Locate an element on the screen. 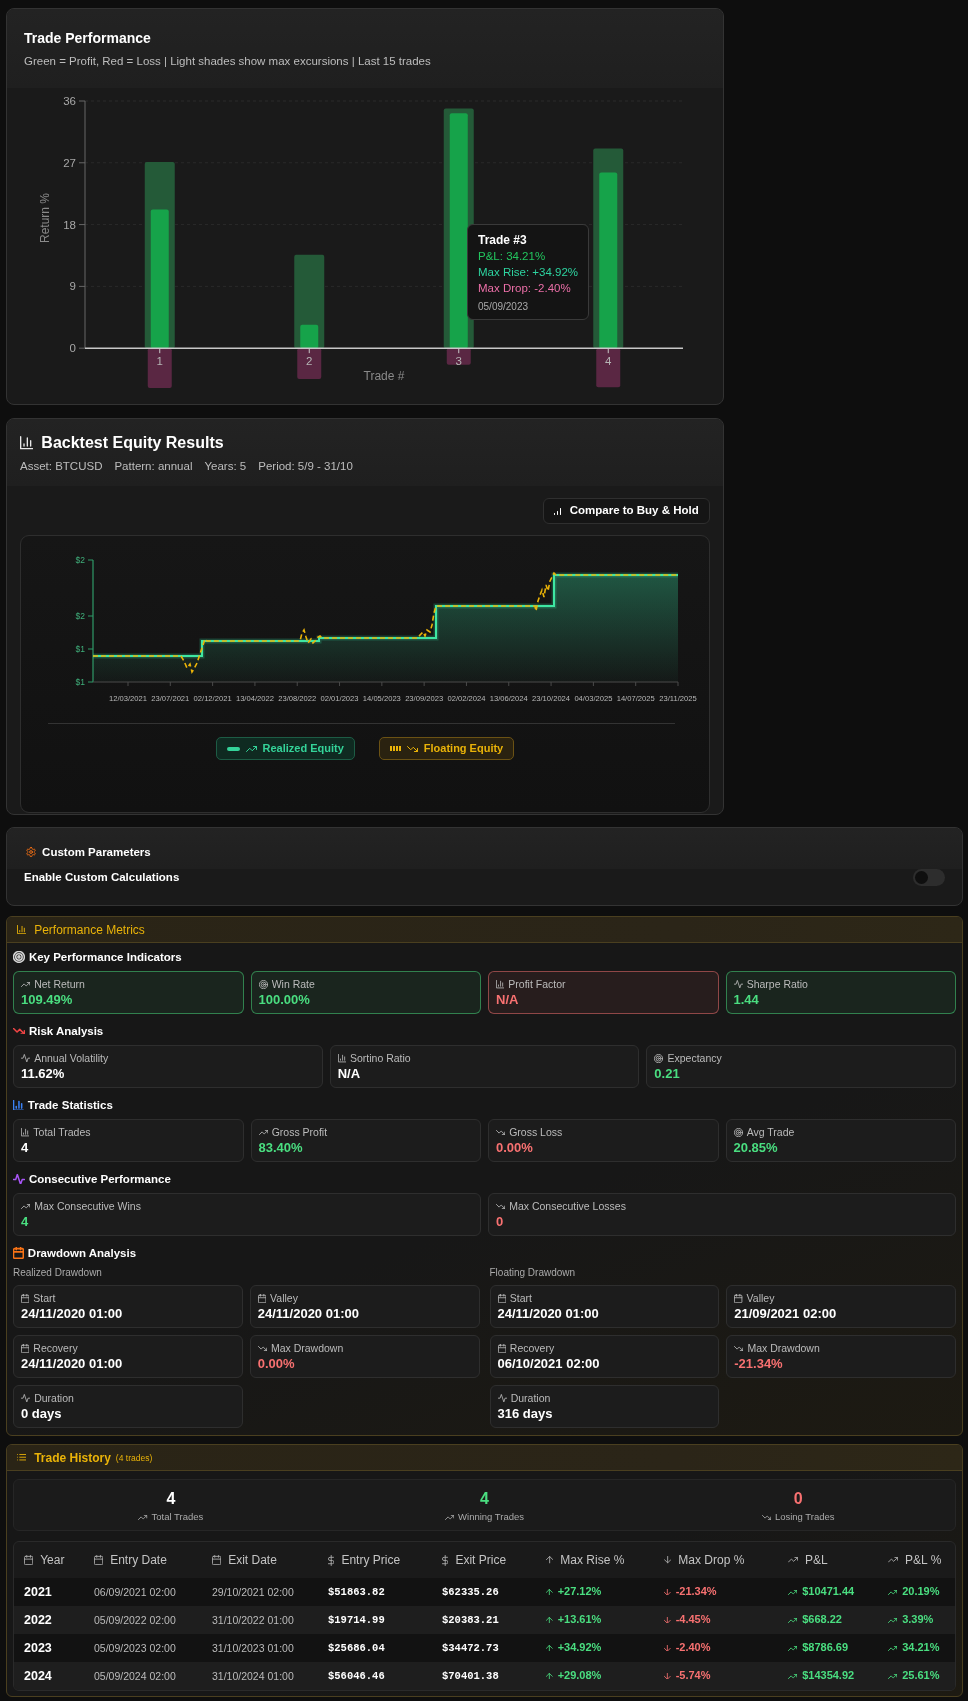  table-cell: $62335.26 is located at coordinates (470, 1592).